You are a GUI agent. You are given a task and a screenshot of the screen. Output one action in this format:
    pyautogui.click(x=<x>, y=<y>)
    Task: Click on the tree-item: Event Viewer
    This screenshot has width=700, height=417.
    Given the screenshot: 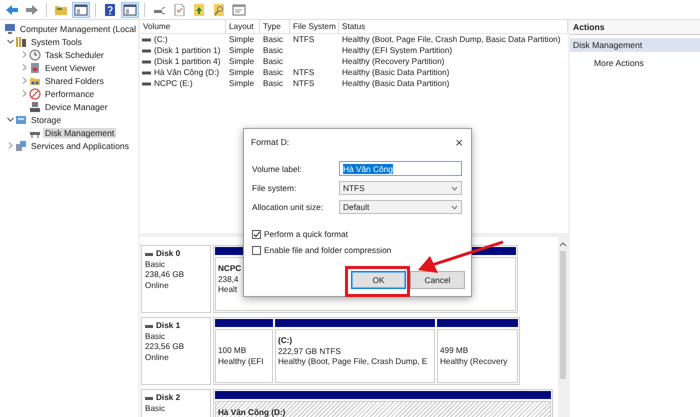 What is the action you would take?
    pyautogui.click(x=70, y=67)
    